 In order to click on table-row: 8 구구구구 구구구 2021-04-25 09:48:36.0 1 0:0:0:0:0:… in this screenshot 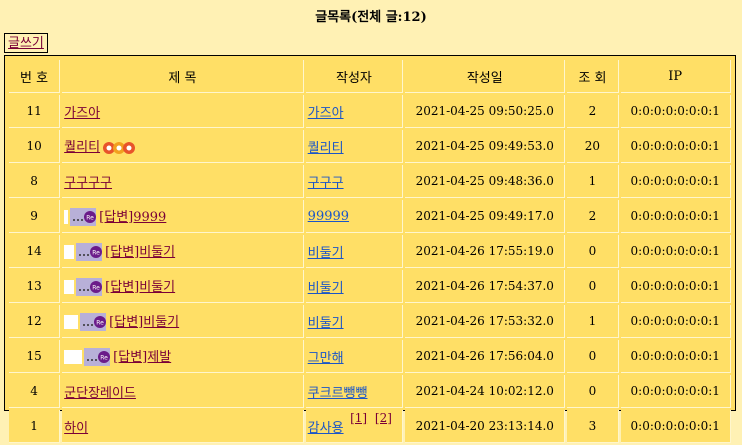, I will do `click(370, 181)`.